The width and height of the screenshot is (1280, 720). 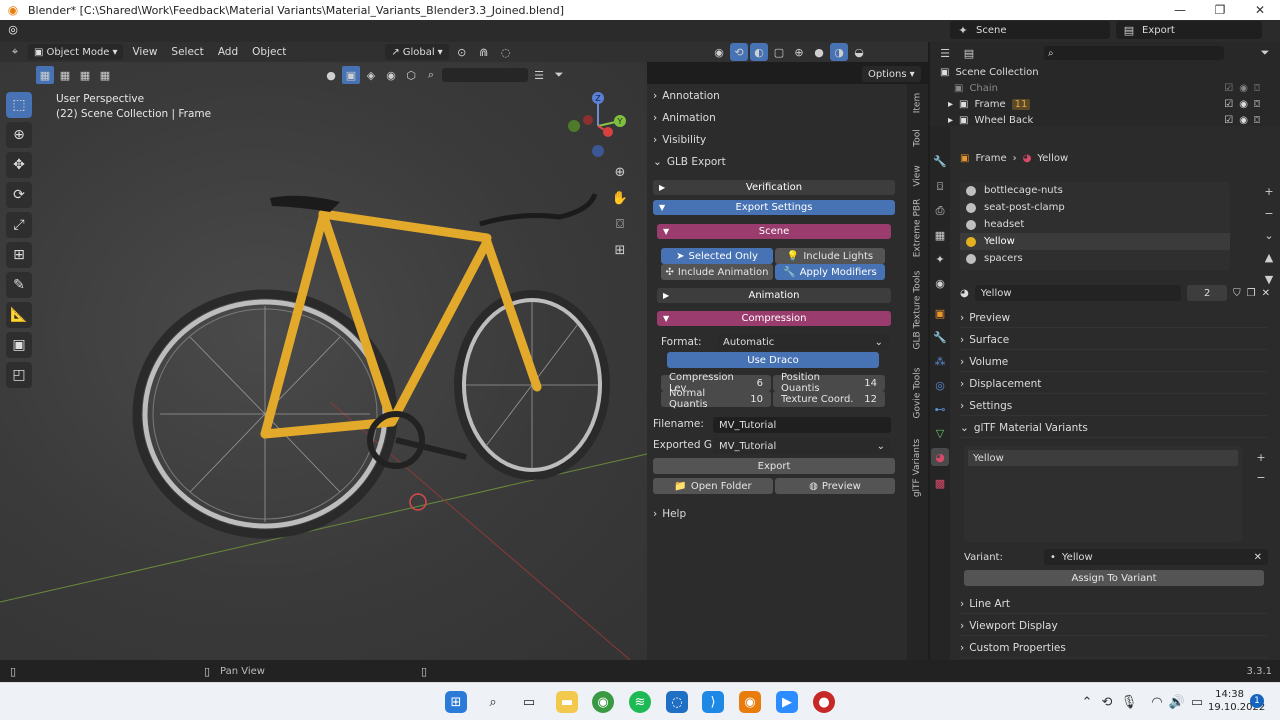 What do you see at coordinates (830, 256) in the screenshot?
I see `include-lights-toggle: 💡 Include Lights` at bounding box center [830, 256].